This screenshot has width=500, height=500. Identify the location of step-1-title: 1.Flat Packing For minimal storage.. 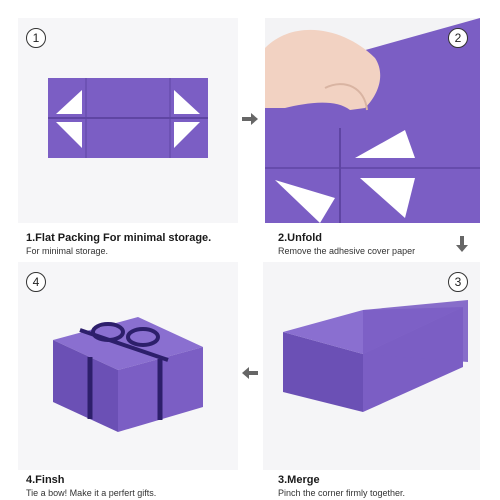
(119, 238).